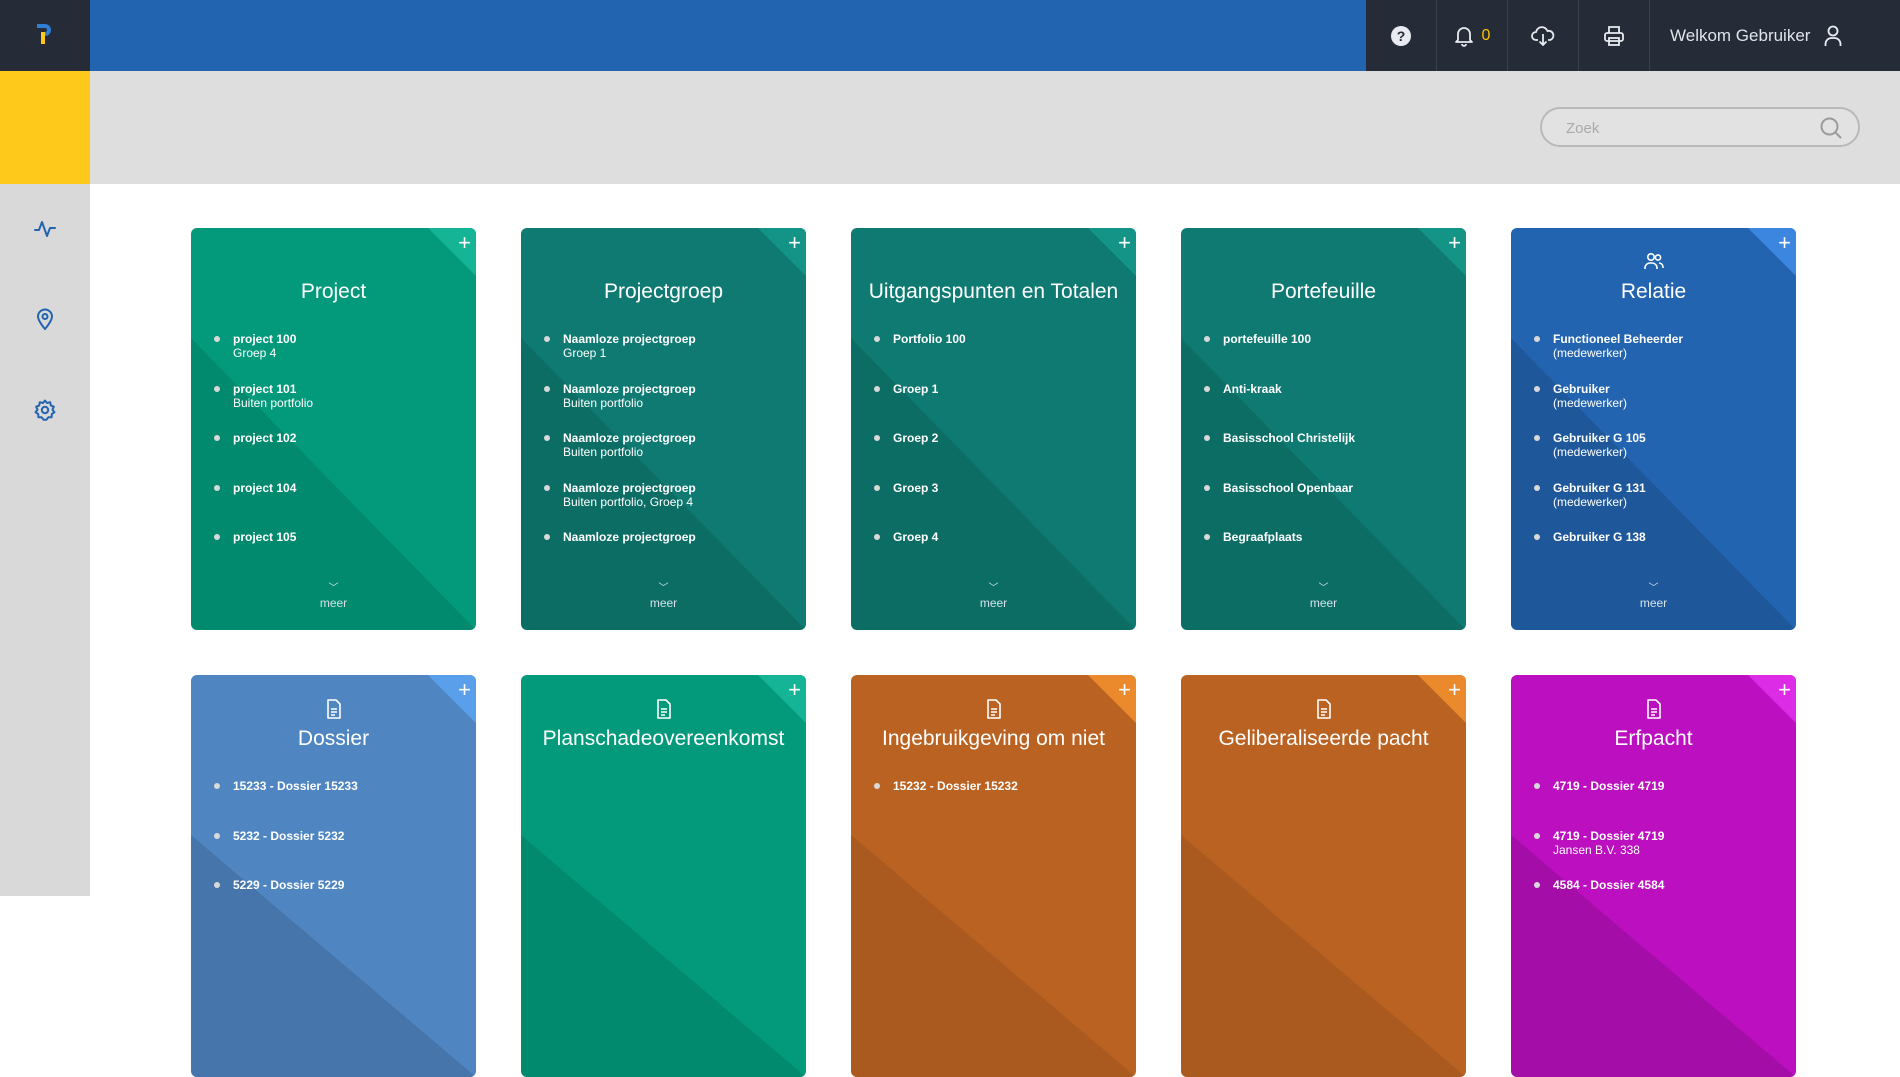  Describe the element at coordinates (1831, 128) in the screenshot. I see `search-icon` at that location.